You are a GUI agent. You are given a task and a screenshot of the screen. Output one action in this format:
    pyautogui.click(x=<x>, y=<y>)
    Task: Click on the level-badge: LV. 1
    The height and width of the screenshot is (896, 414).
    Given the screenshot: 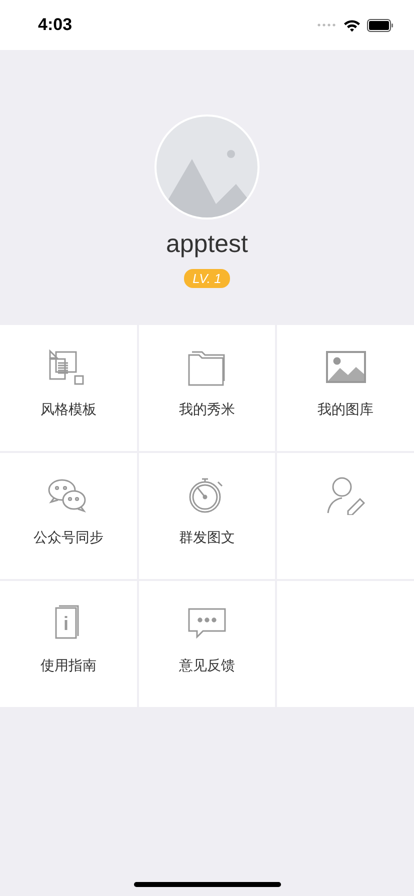 What is the action you would take?
    pyautogui.click(x=207, y=278)
    